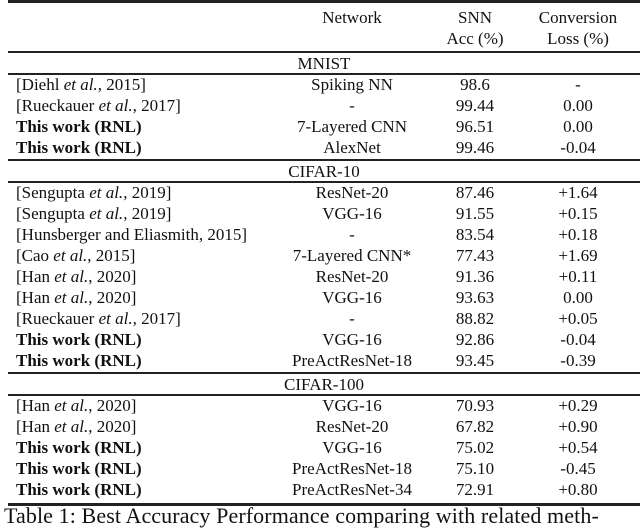  Describe the element at coordinates (475, 297) in the screenshot. I see `acc-cell: 93.63` at that location.